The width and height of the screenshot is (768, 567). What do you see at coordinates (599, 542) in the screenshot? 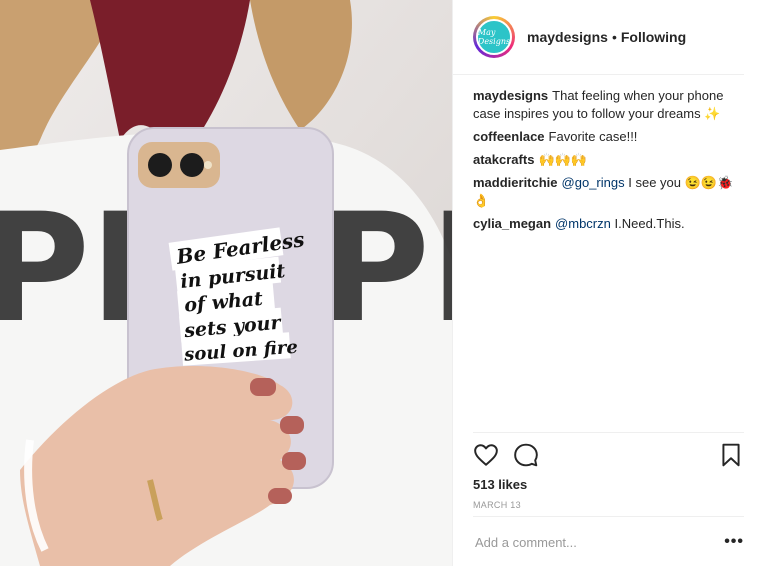
I see `add-comment-input` at bounding box center [599, 542].